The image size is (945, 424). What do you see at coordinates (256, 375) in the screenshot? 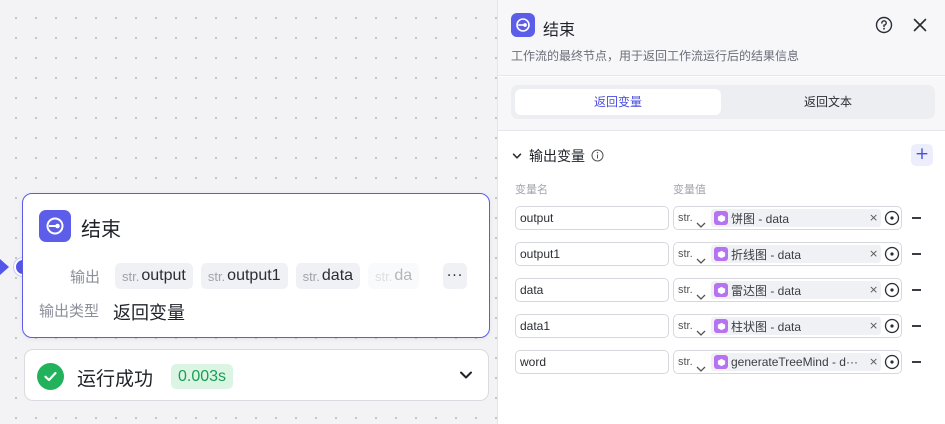
I see `run-result-card: 运行成功 0.003s` at bounding box center [256, 375].